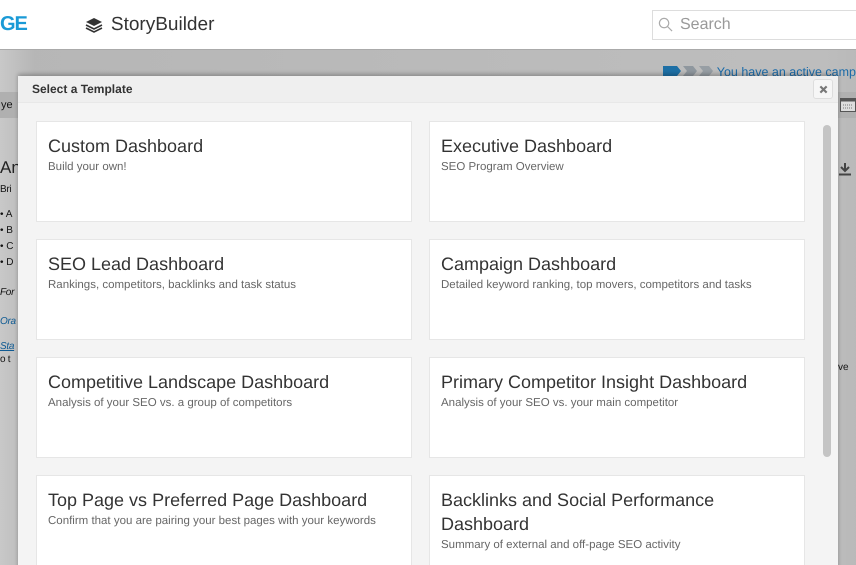  I want to click on close-icon, so click(823, 89).